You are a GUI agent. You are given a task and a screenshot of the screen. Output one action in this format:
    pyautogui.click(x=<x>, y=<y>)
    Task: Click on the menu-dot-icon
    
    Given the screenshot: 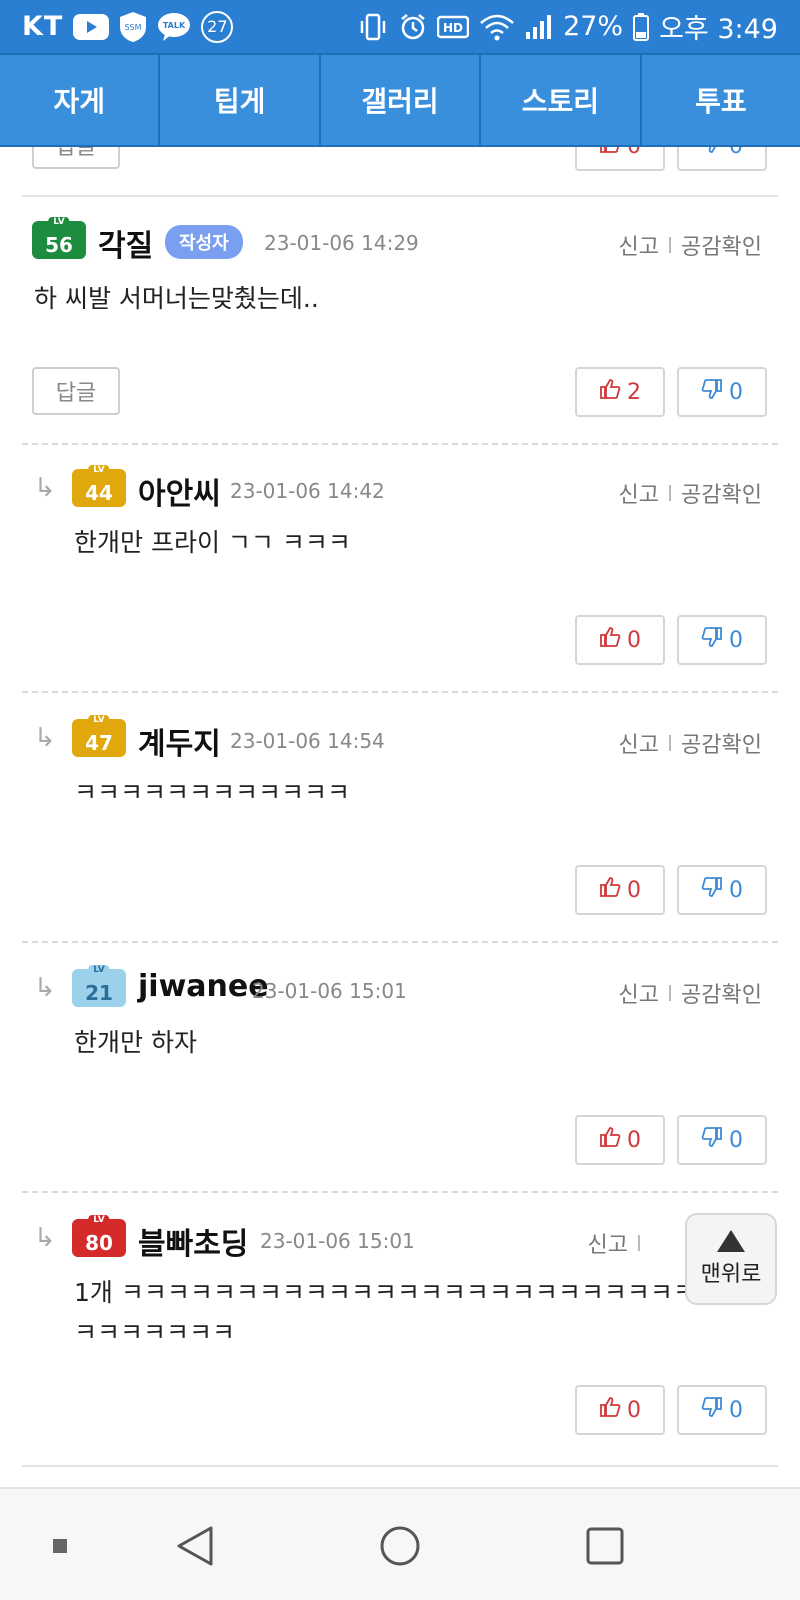 What is the action you would take?
    pyautogui.click(x=60, y=1544)
    